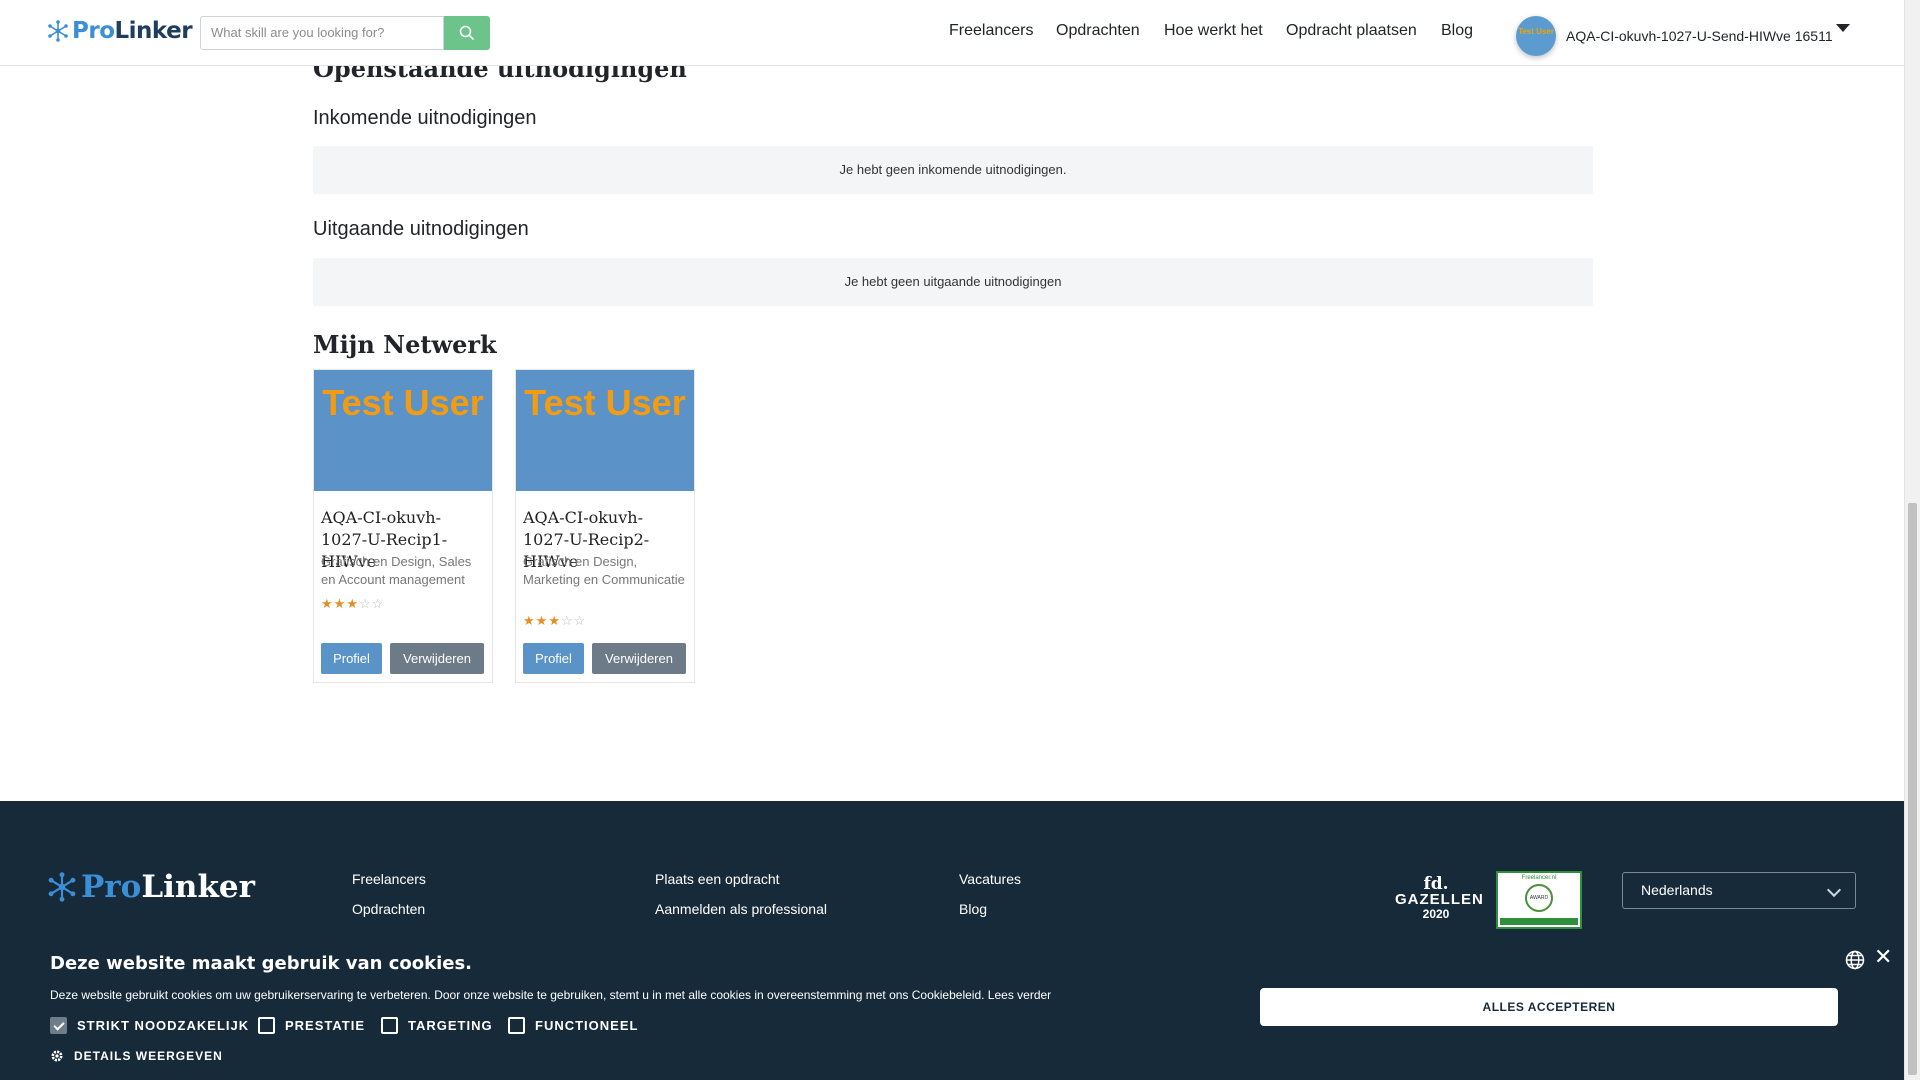 The height and width of the screenshot is (1080, 1920). What do you see at coordinates (953, 282) in the screenshot?
I see `outgoing-invitations-empty: Je hebt geen uitgaande uitnodigingen` at bounding box center [953, 282].